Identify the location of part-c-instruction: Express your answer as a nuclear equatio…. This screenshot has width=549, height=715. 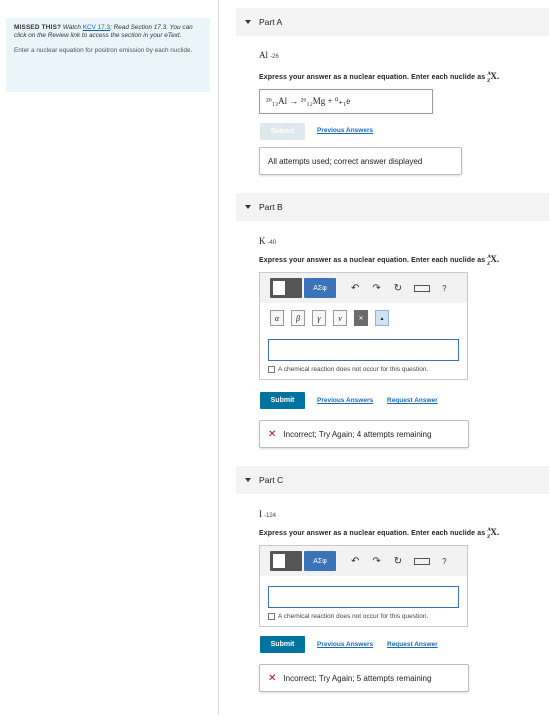
(379, 533).